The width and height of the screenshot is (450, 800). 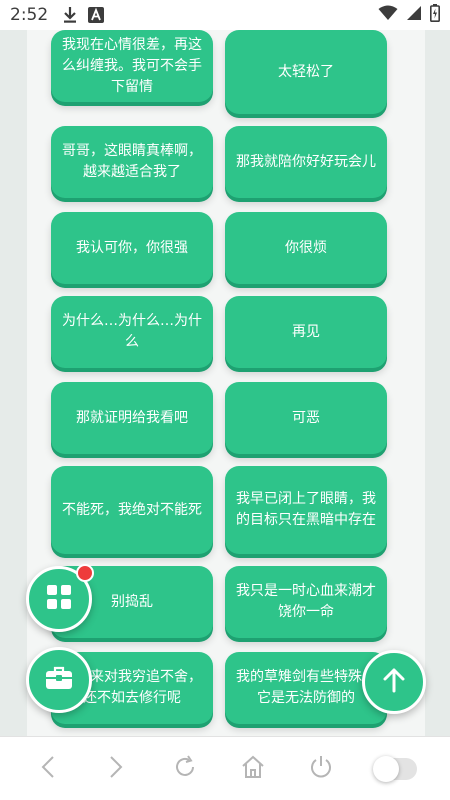 I want to click on back-icon, so click(x=48, y=769).